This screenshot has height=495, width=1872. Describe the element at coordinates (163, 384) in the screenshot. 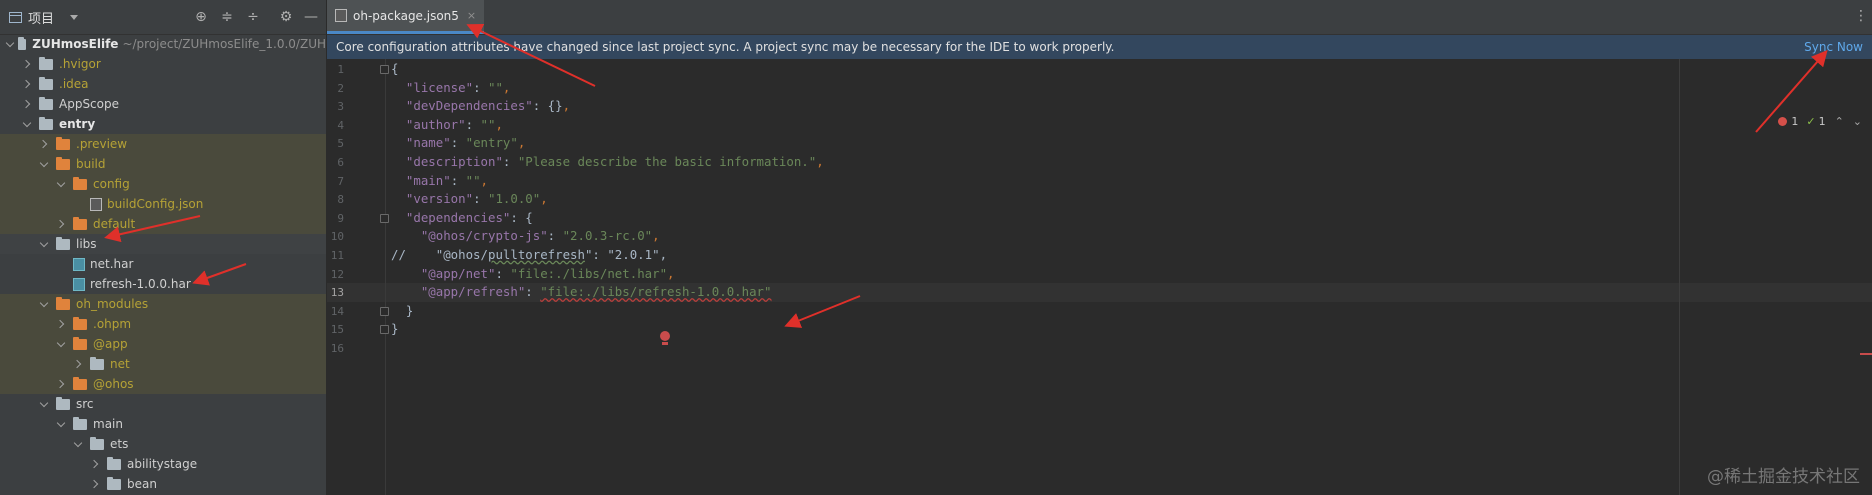

I see `tree-item: @ohos` at that location.